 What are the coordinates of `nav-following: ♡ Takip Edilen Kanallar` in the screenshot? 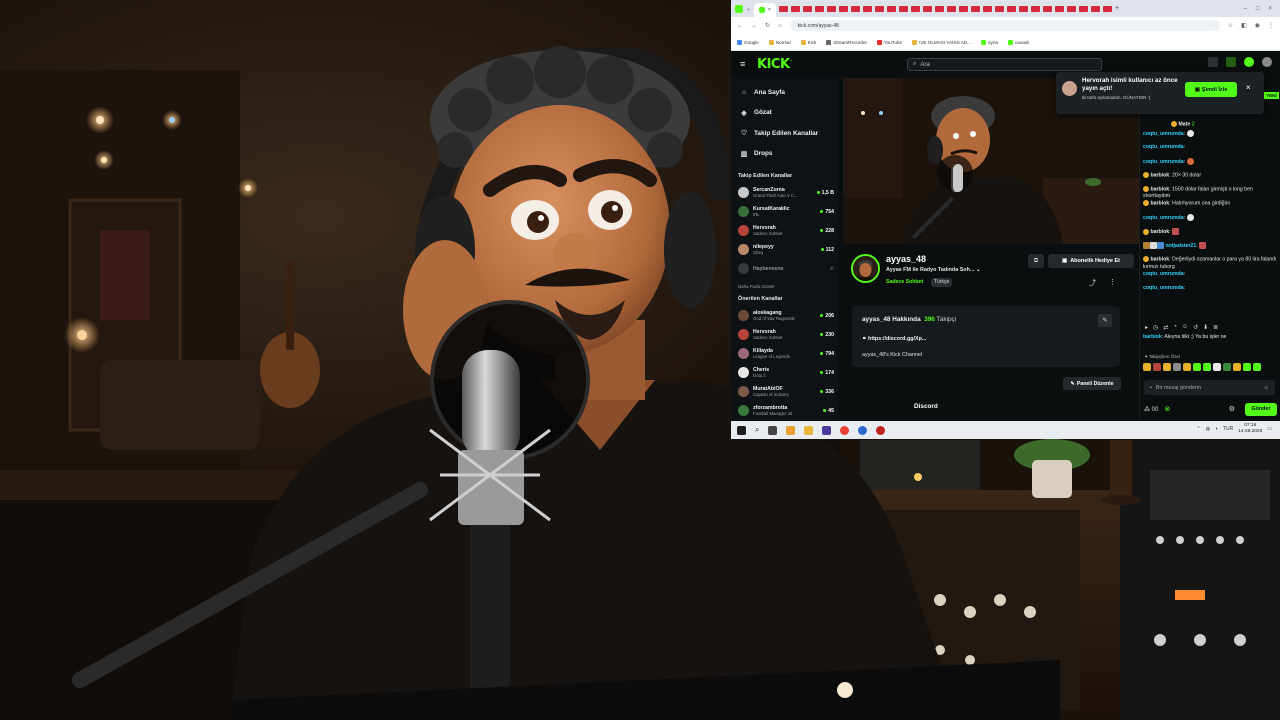 It's located at (784, 133).